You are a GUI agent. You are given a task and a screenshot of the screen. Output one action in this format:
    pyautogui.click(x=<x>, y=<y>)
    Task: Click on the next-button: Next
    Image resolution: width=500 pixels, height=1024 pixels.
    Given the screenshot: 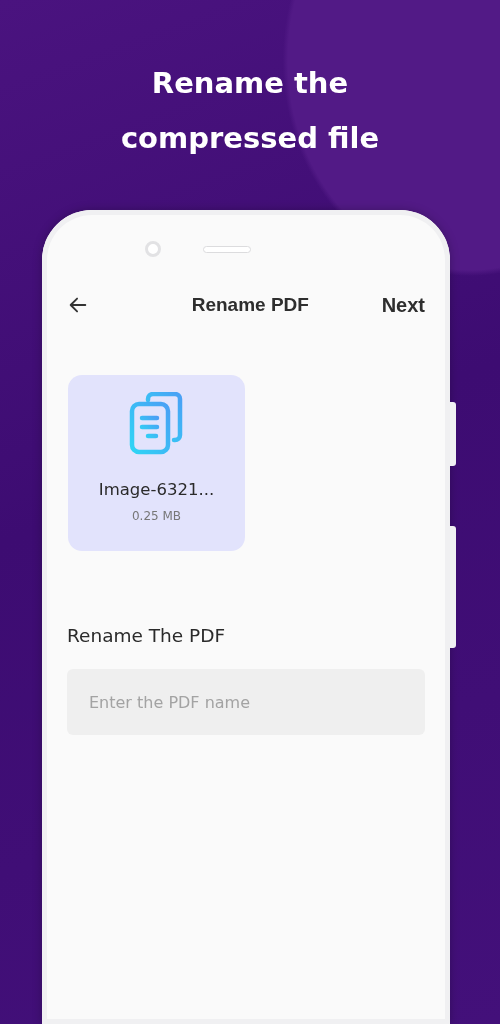 What is the action you would take?
    pyautogui.click(x=403, y=305)
    